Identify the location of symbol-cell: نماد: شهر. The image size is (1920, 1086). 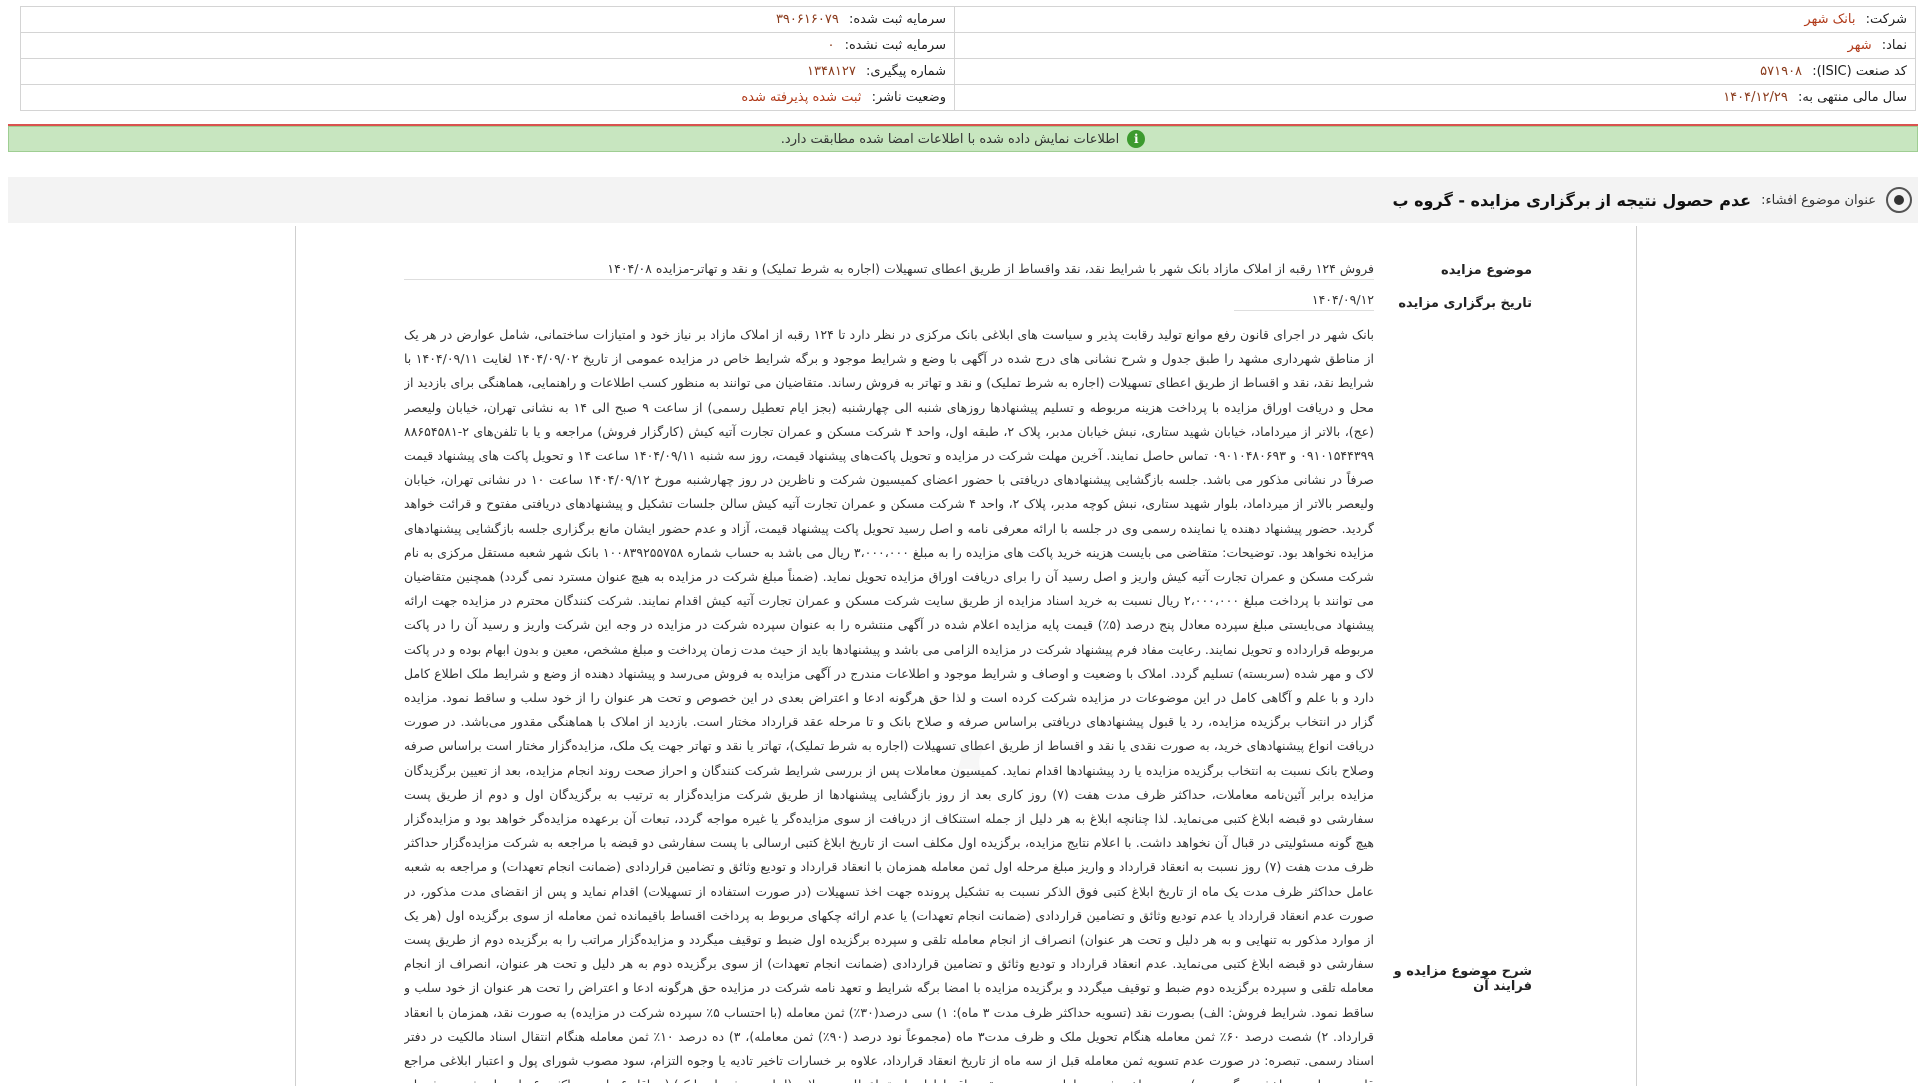
(1435, 45).